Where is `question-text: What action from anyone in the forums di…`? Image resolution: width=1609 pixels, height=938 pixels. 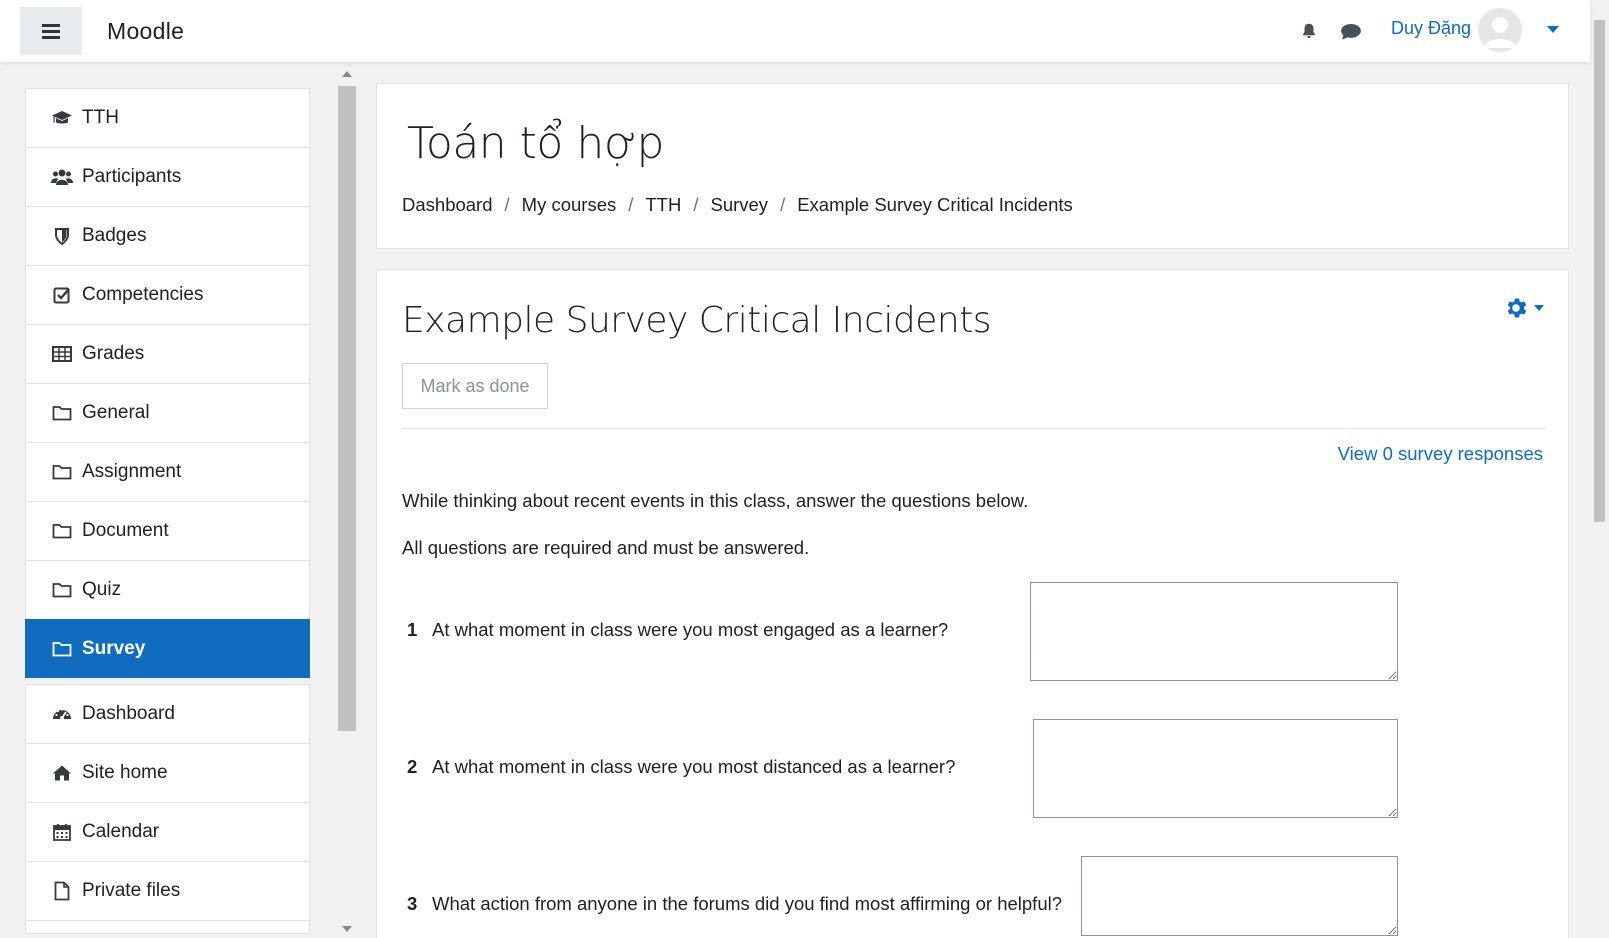 question-text: What action from anyone in the forums di… is located at coordinates (747, 903).